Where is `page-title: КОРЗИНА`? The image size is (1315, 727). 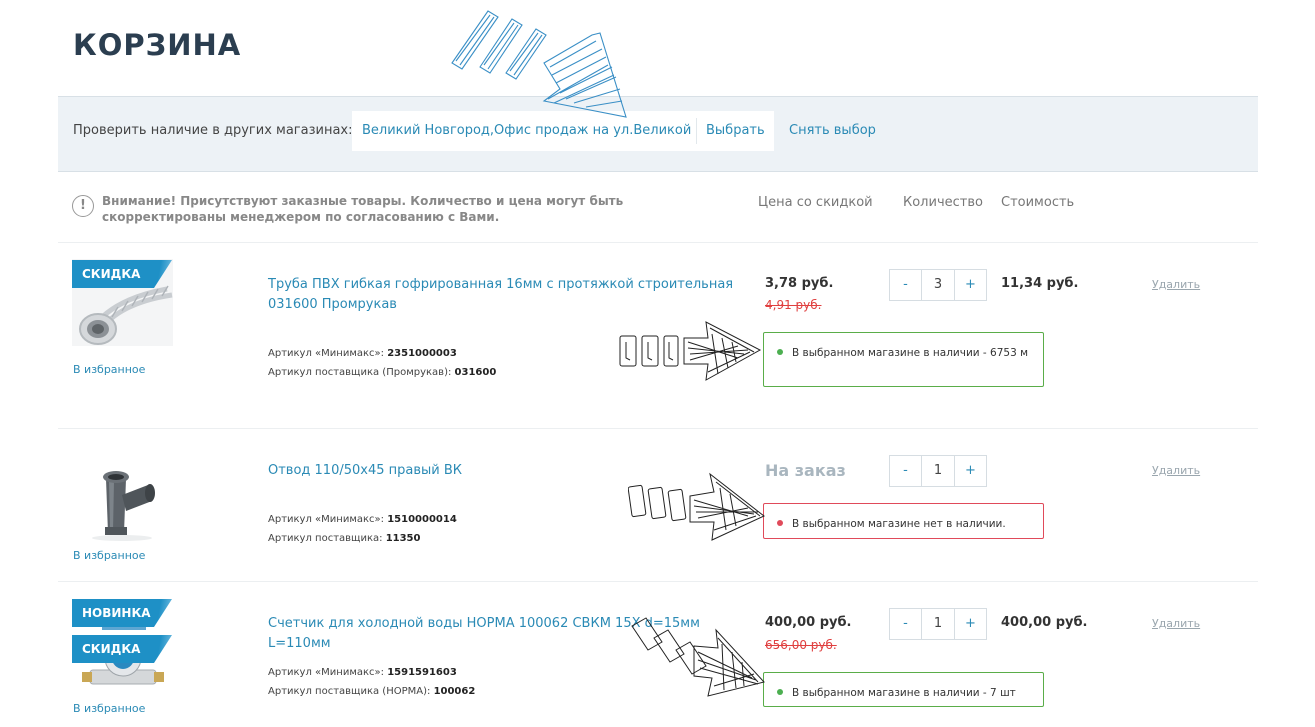 page-title: КОРЗИНА is located at coordinates (157, 45).